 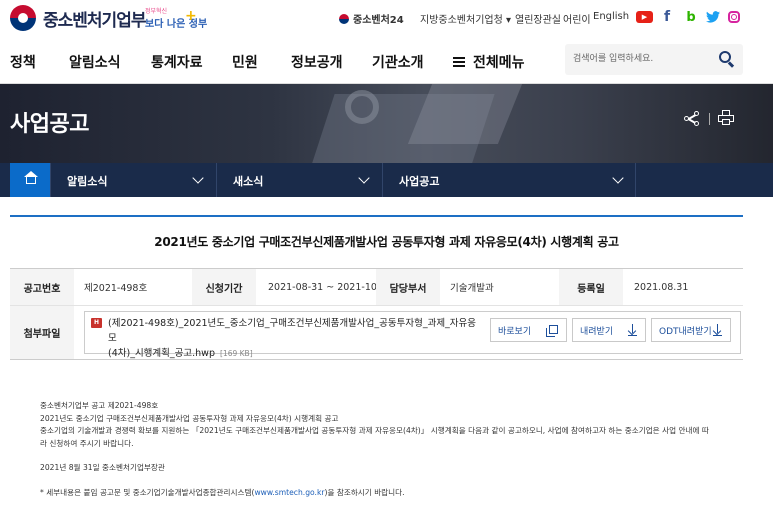 What do you see at coordinates (459, 62) in the screenshot?
I see `hamburger-icon` at bounding box center [459, 62].